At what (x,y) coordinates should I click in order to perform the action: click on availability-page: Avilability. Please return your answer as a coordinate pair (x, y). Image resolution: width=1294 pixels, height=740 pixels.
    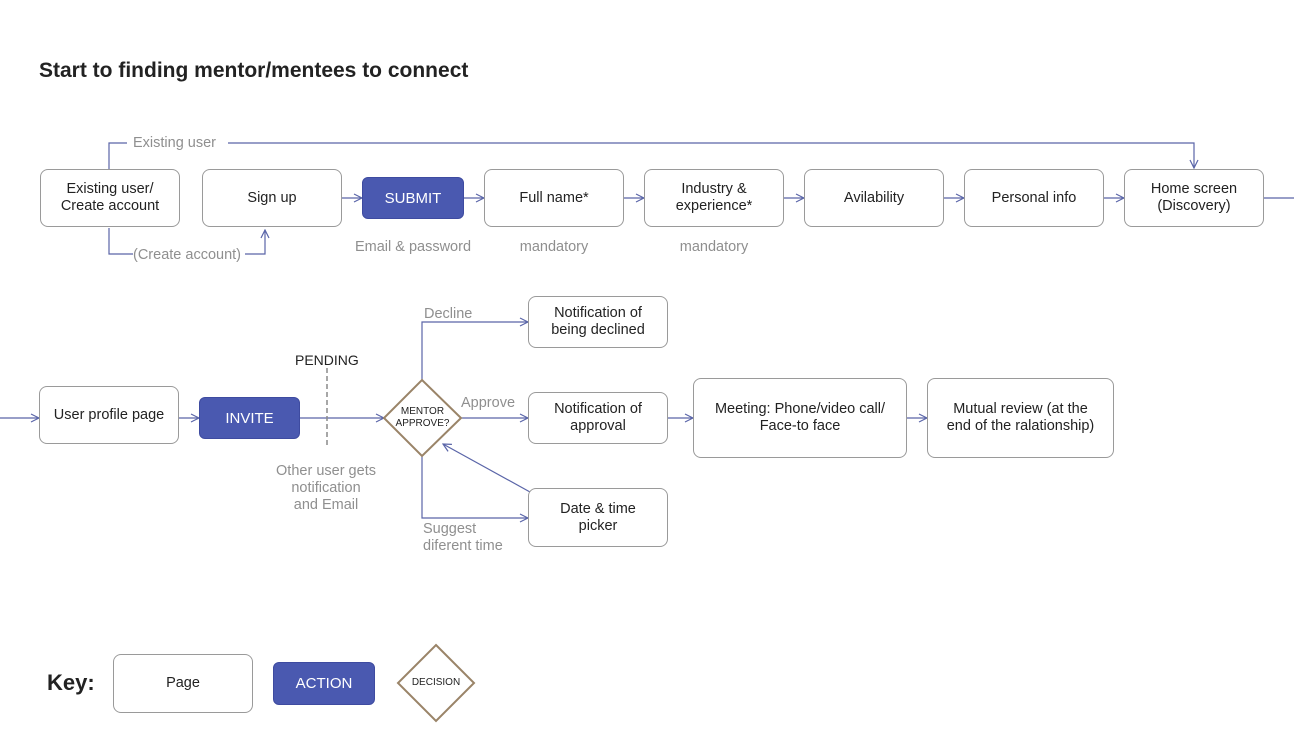
    Looking at the image, I should click on (874, 198).